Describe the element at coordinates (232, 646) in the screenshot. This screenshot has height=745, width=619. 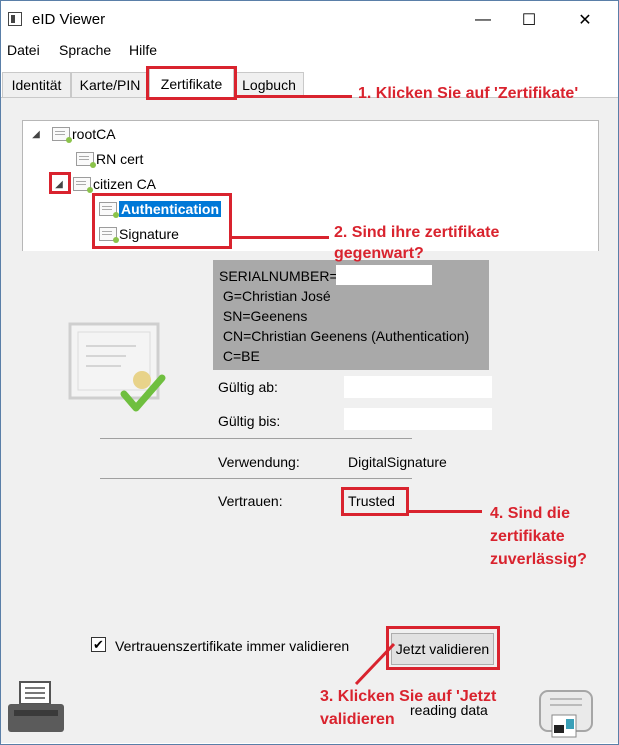
I see `always-validate-label: Vertrauenszertifikate immer validieren` at that location.